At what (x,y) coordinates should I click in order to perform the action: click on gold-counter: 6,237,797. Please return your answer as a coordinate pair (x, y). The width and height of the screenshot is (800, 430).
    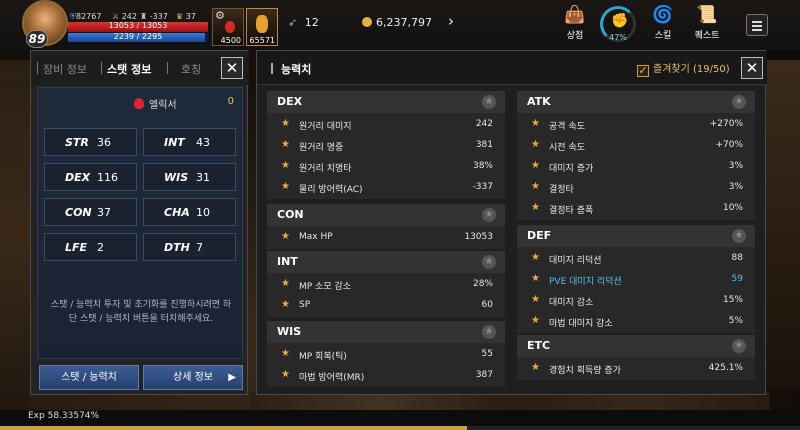
    Looking at the image, I should click on (397, 22).